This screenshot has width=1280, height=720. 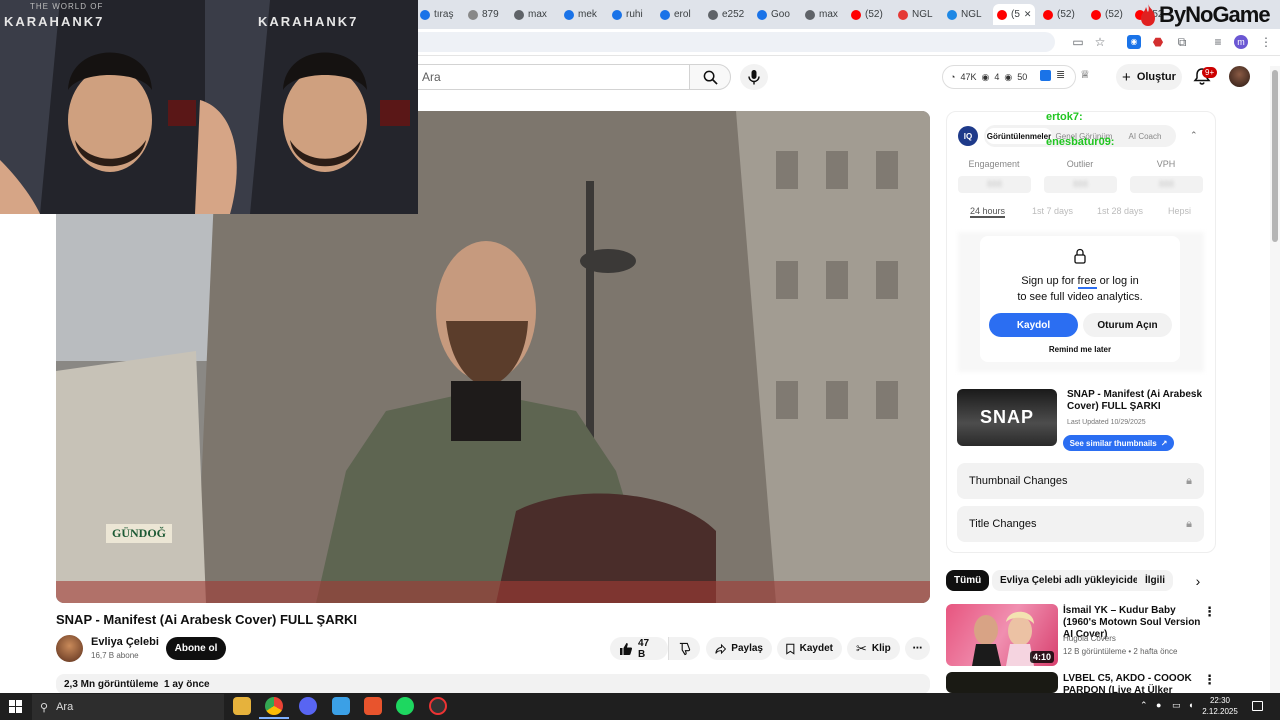 What do you see at coordinates (69, 648) in the screenshot?
I see `channel-avatar` at bounding box center [69, 648].